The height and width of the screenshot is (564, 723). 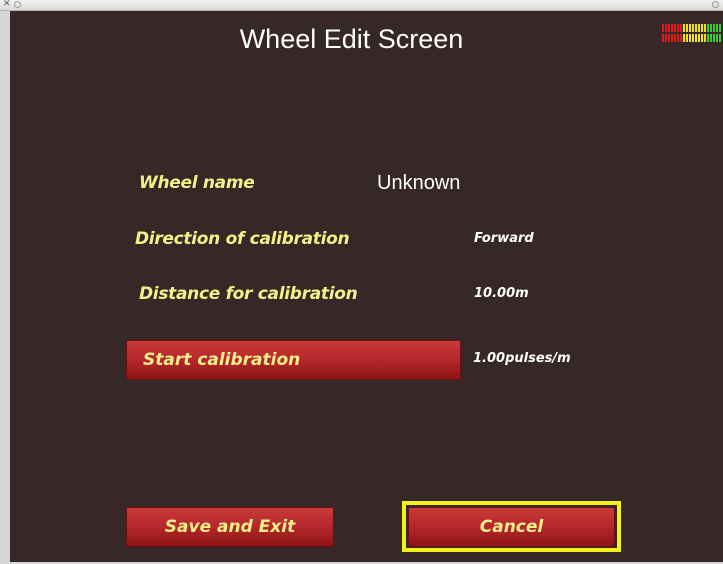 What do you see at coordinates (197, 183) in the screenshot?
I see `wheel-name-label: Wheel name` at bounding box center [197, 183].